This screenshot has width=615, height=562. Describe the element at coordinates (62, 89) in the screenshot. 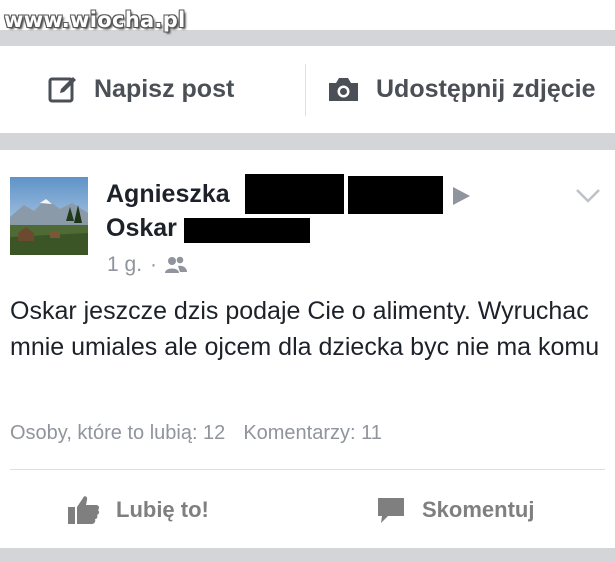

I see `edit-icon` at that location.